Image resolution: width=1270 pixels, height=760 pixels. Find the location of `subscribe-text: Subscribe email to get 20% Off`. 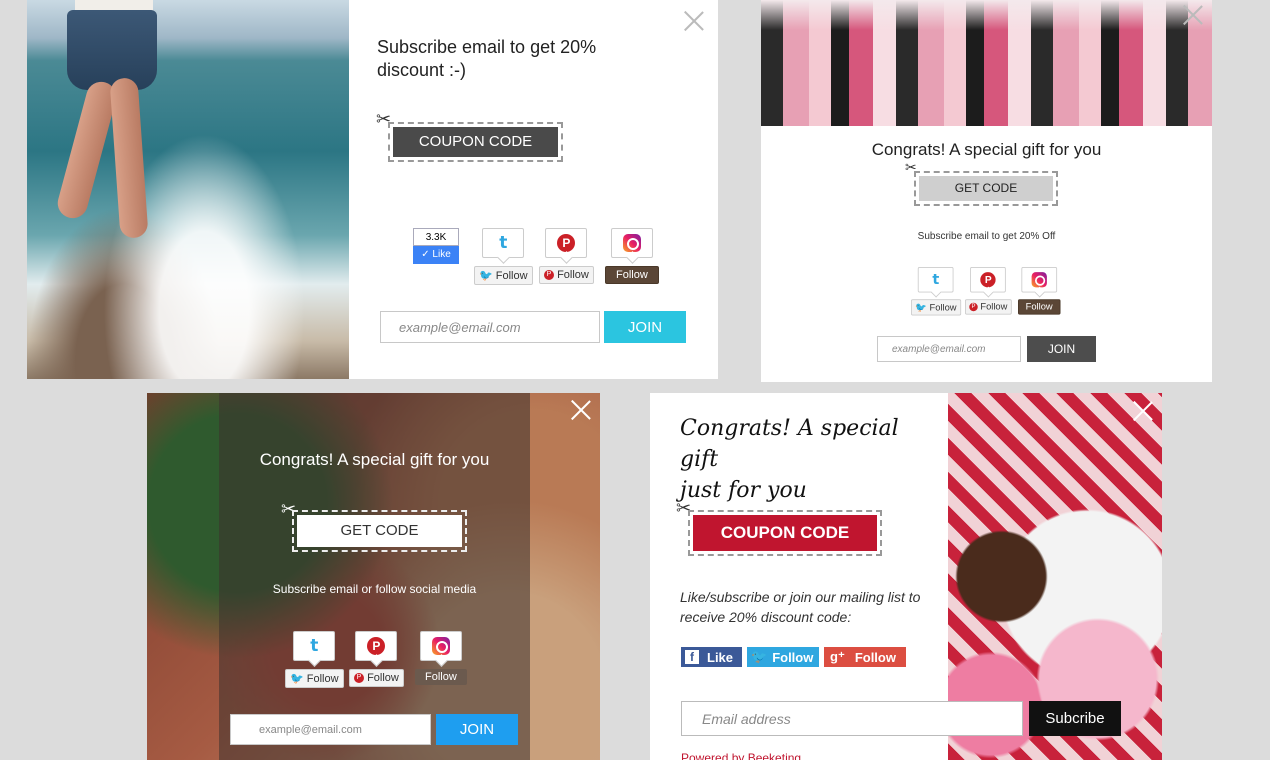

subscribe-text: Subscribe email to get 20% Off is located at coordinates (986, 236).